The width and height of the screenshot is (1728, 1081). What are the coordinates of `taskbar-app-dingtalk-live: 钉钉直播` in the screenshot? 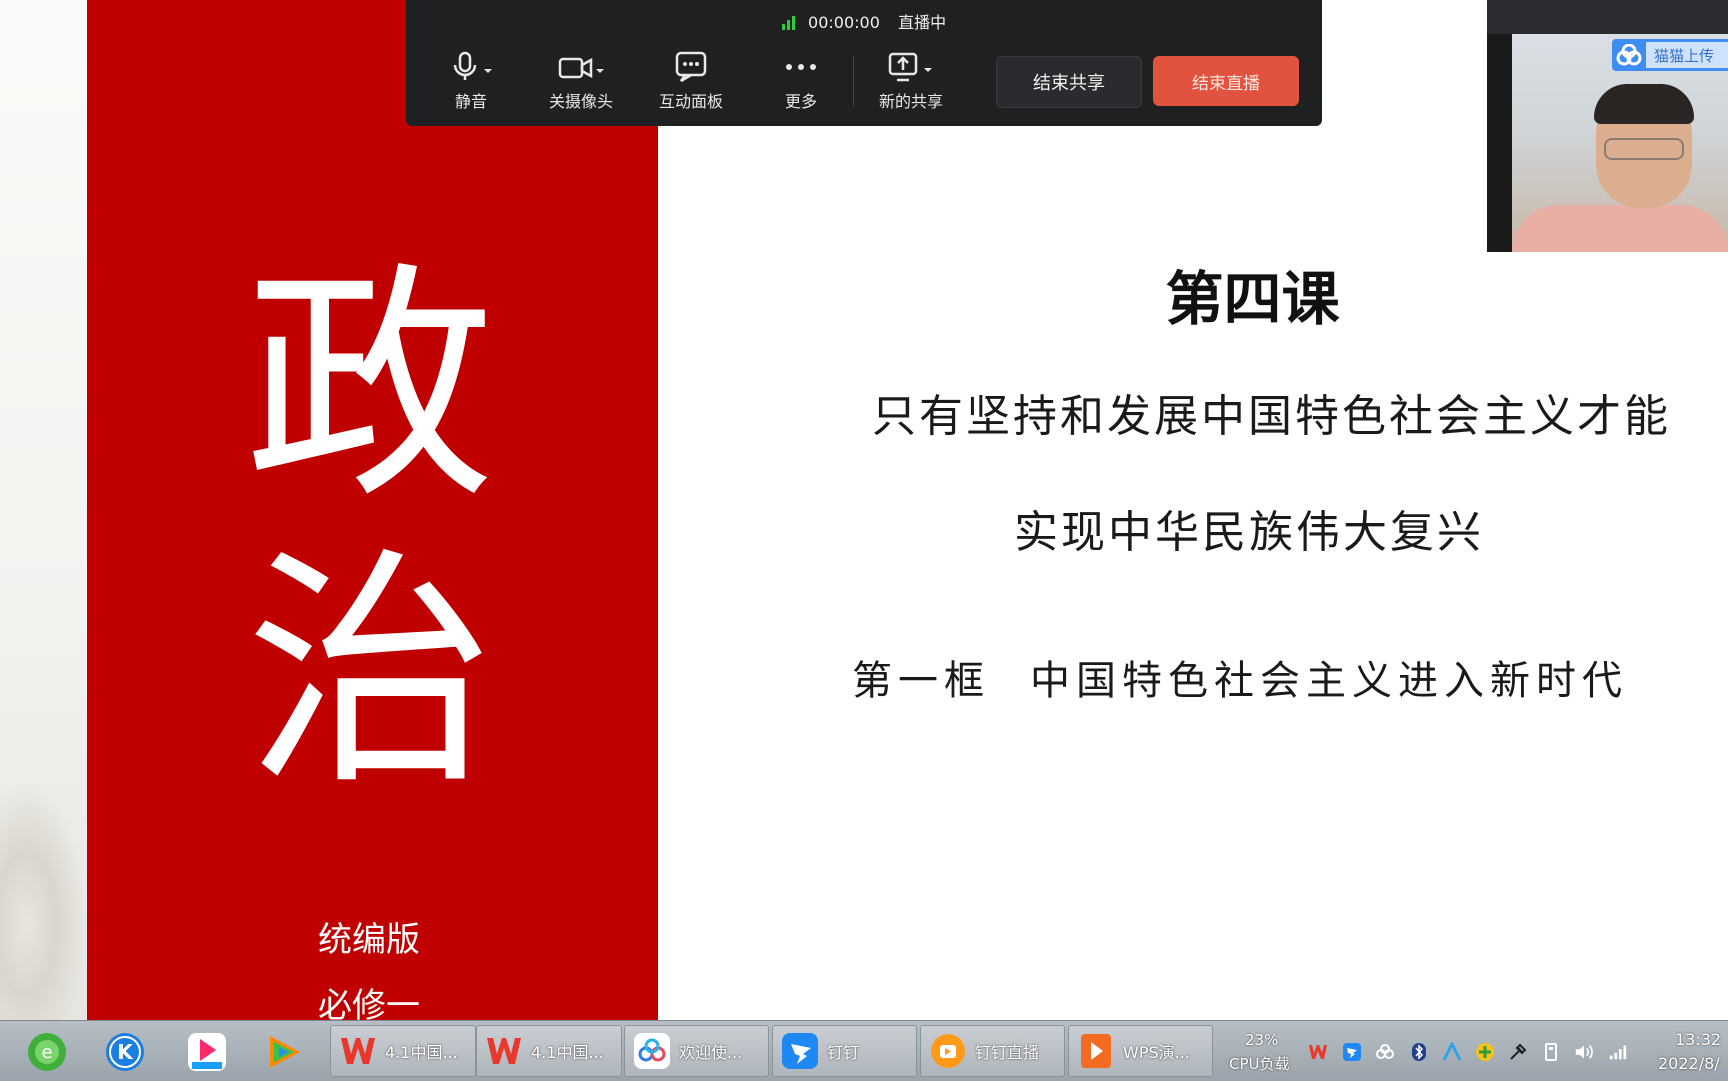 It's located at (992, 1051).